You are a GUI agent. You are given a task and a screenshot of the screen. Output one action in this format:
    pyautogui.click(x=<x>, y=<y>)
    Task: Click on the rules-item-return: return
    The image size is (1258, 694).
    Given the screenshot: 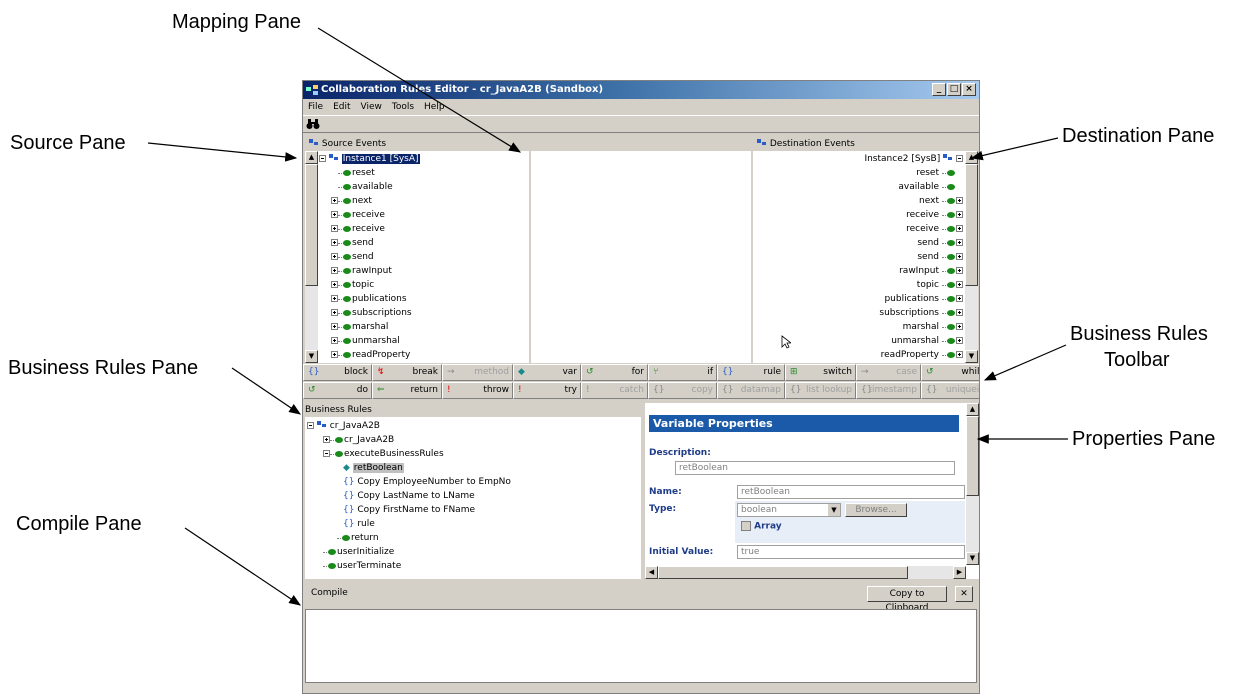 What is the action you would take?
    pyautogui.click(x=358, y=538)
    